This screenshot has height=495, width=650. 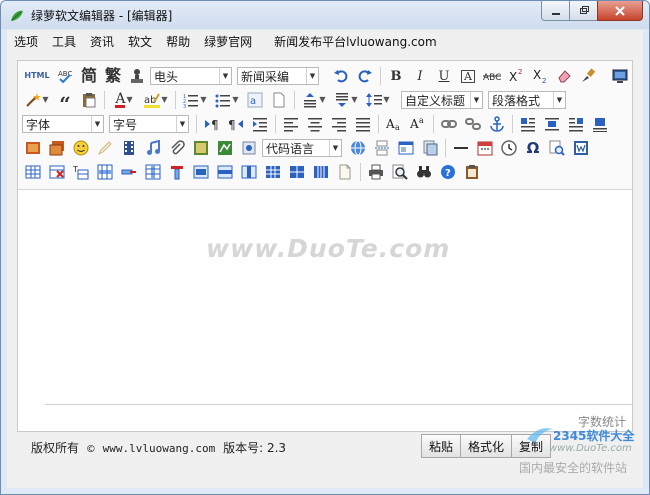 I want to click on subscript-button: X2, so click(x=540, y=76).